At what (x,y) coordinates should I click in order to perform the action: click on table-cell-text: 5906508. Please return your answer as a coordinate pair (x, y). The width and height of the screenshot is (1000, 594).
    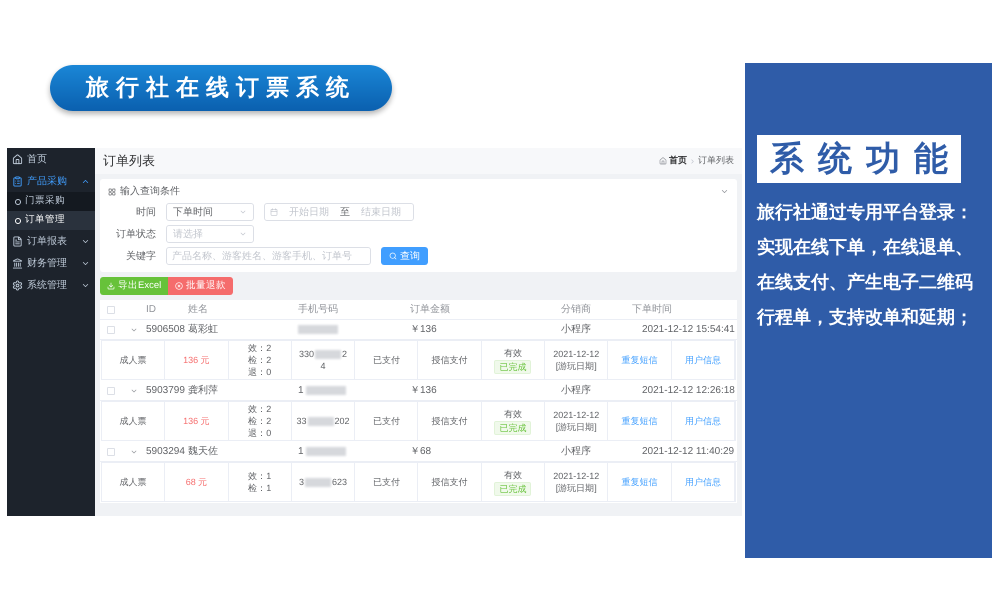
    Looking at the image, I should click on (166, 330).